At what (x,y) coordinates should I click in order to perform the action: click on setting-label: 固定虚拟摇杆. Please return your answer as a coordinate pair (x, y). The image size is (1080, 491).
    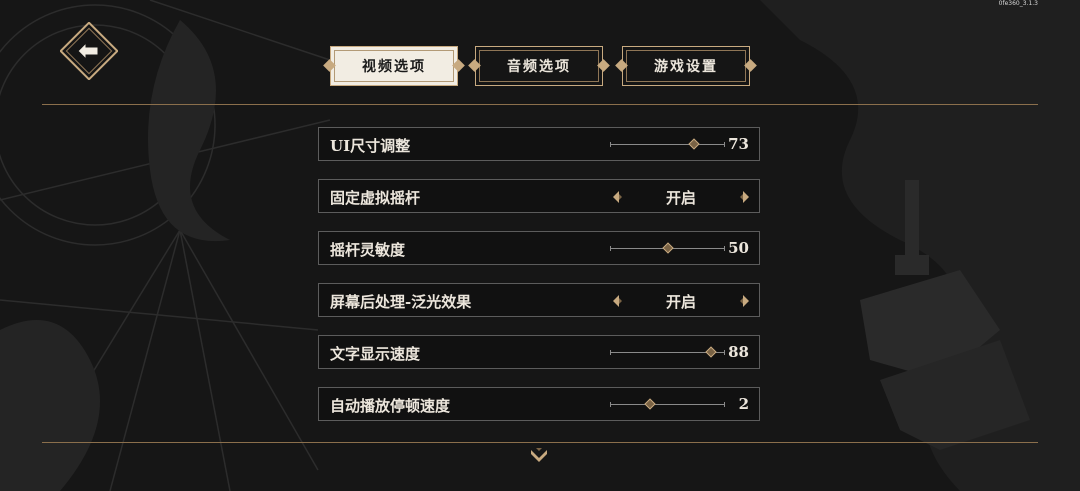
    Looking at the image, I should click on (375, 198).